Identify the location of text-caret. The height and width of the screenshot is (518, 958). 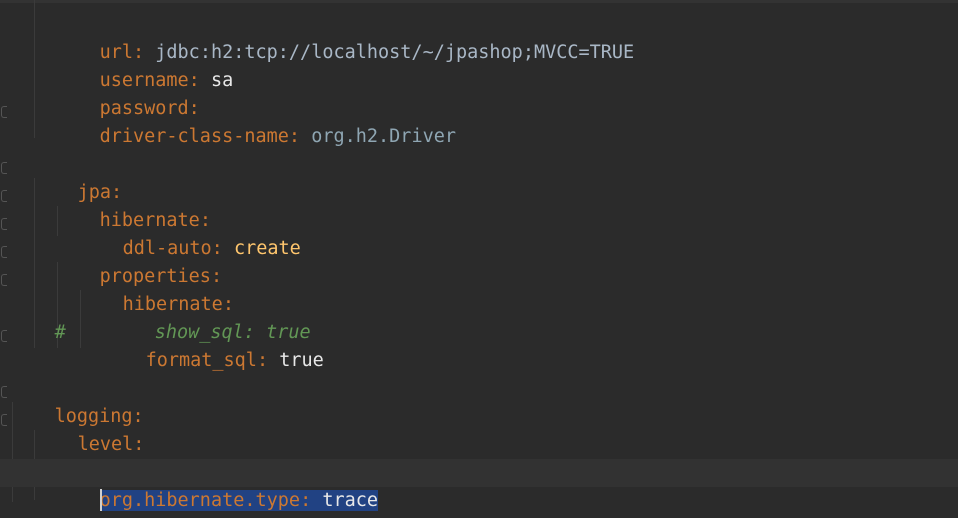
(100, 500).